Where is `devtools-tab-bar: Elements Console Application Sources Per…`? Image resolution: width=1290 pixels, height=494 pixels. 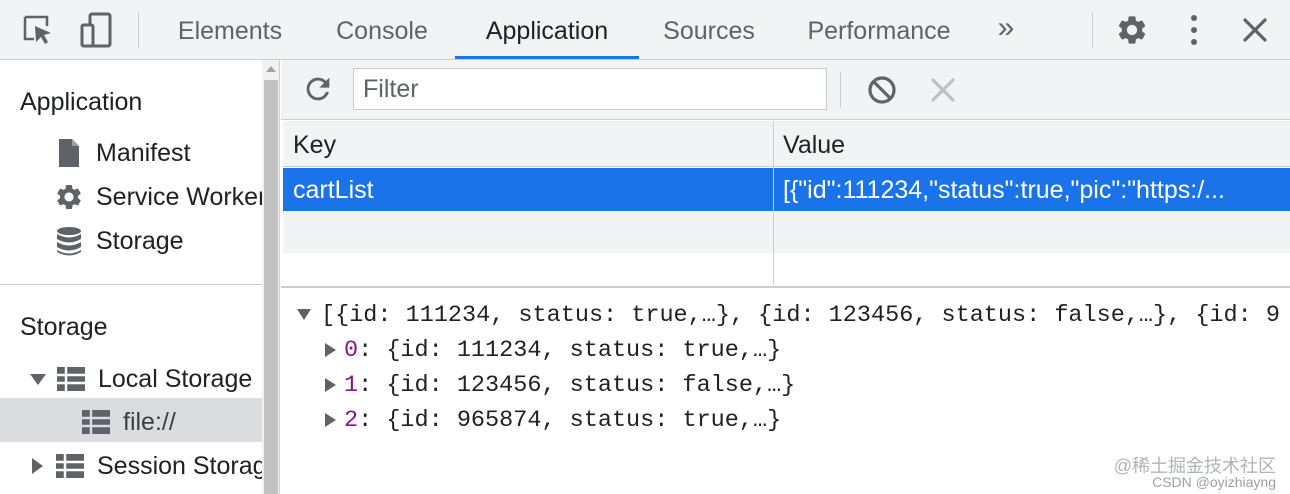 devtools-tab-bar: Elements Console Application Sources Per… is located at coordinates (645, 30).